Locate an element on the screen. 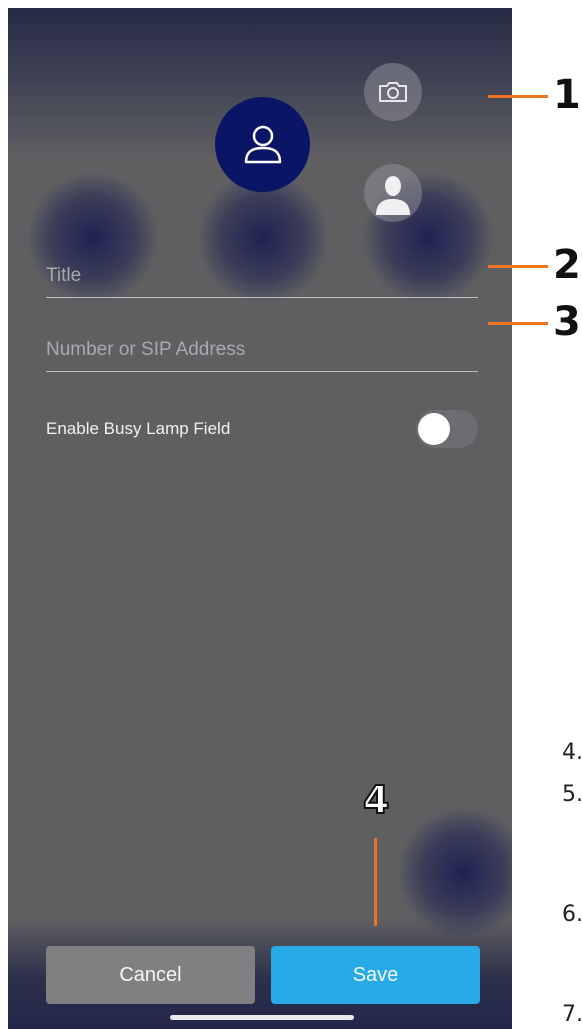 This screenshot has height=1029, width=582. person-outline-icon is located at coordinates (262, 144).